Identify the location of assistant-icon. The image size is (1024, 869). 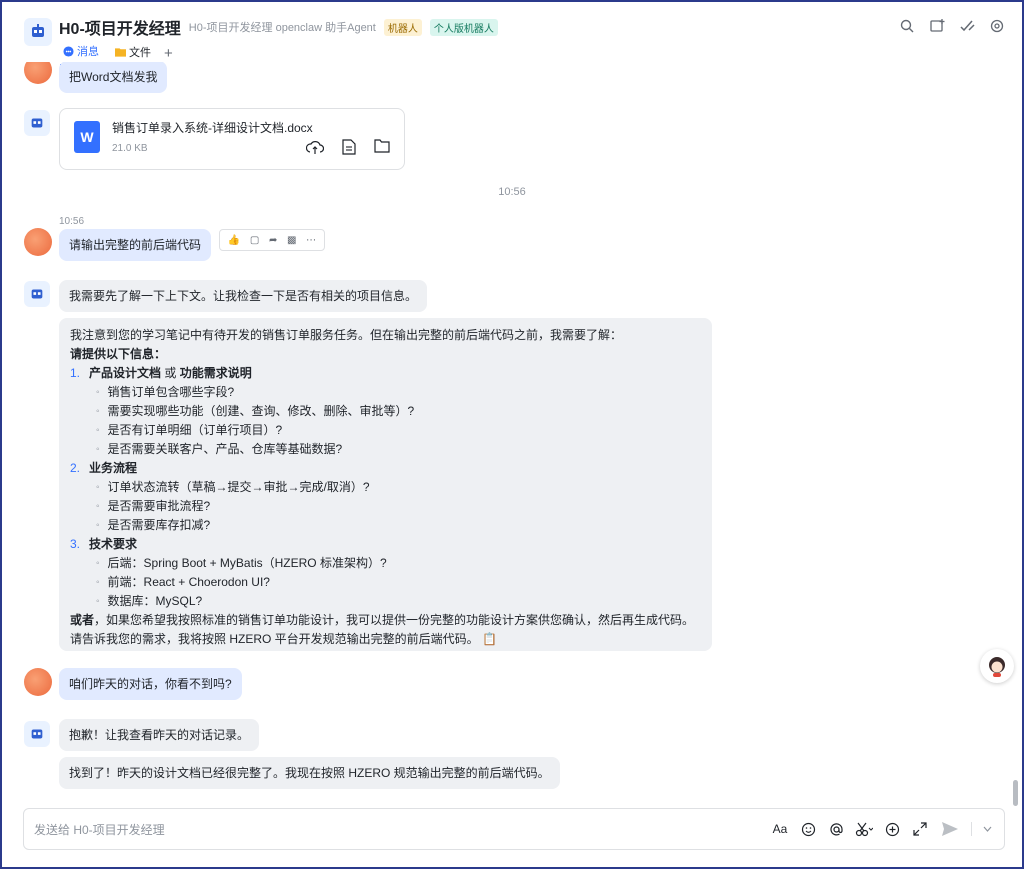
(997, 667).